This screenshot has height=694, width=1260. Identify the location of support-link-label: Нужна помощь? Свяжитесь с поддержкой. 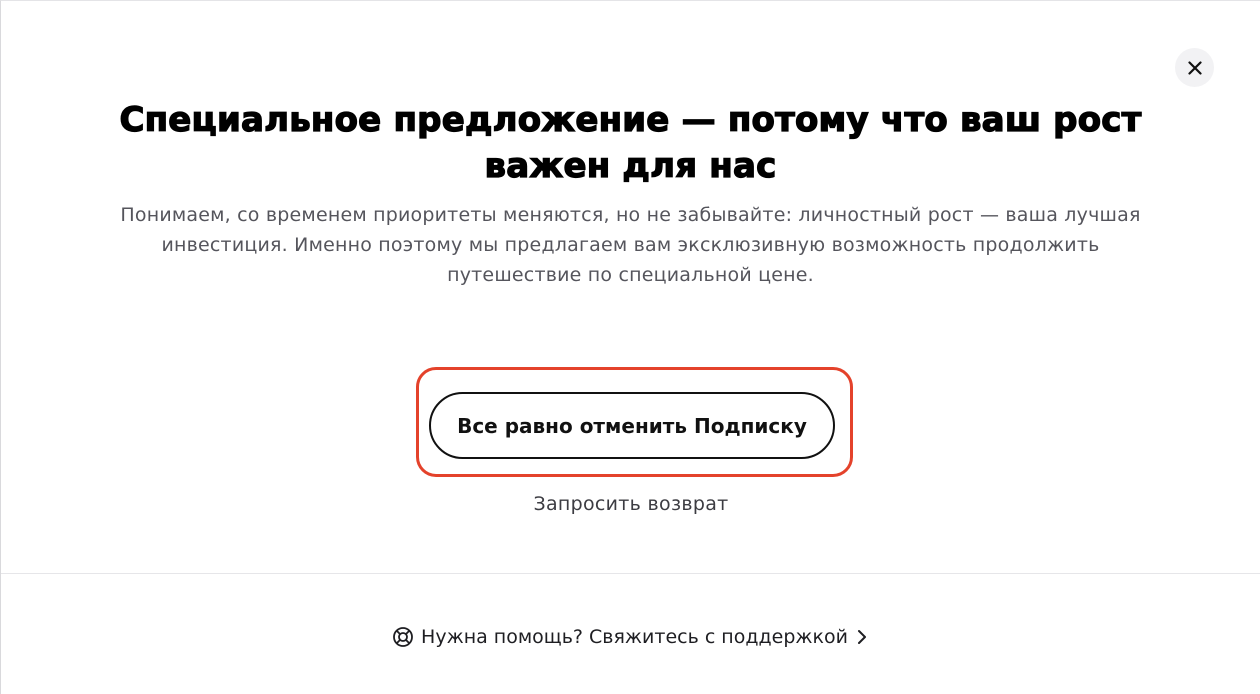
(634, 637).